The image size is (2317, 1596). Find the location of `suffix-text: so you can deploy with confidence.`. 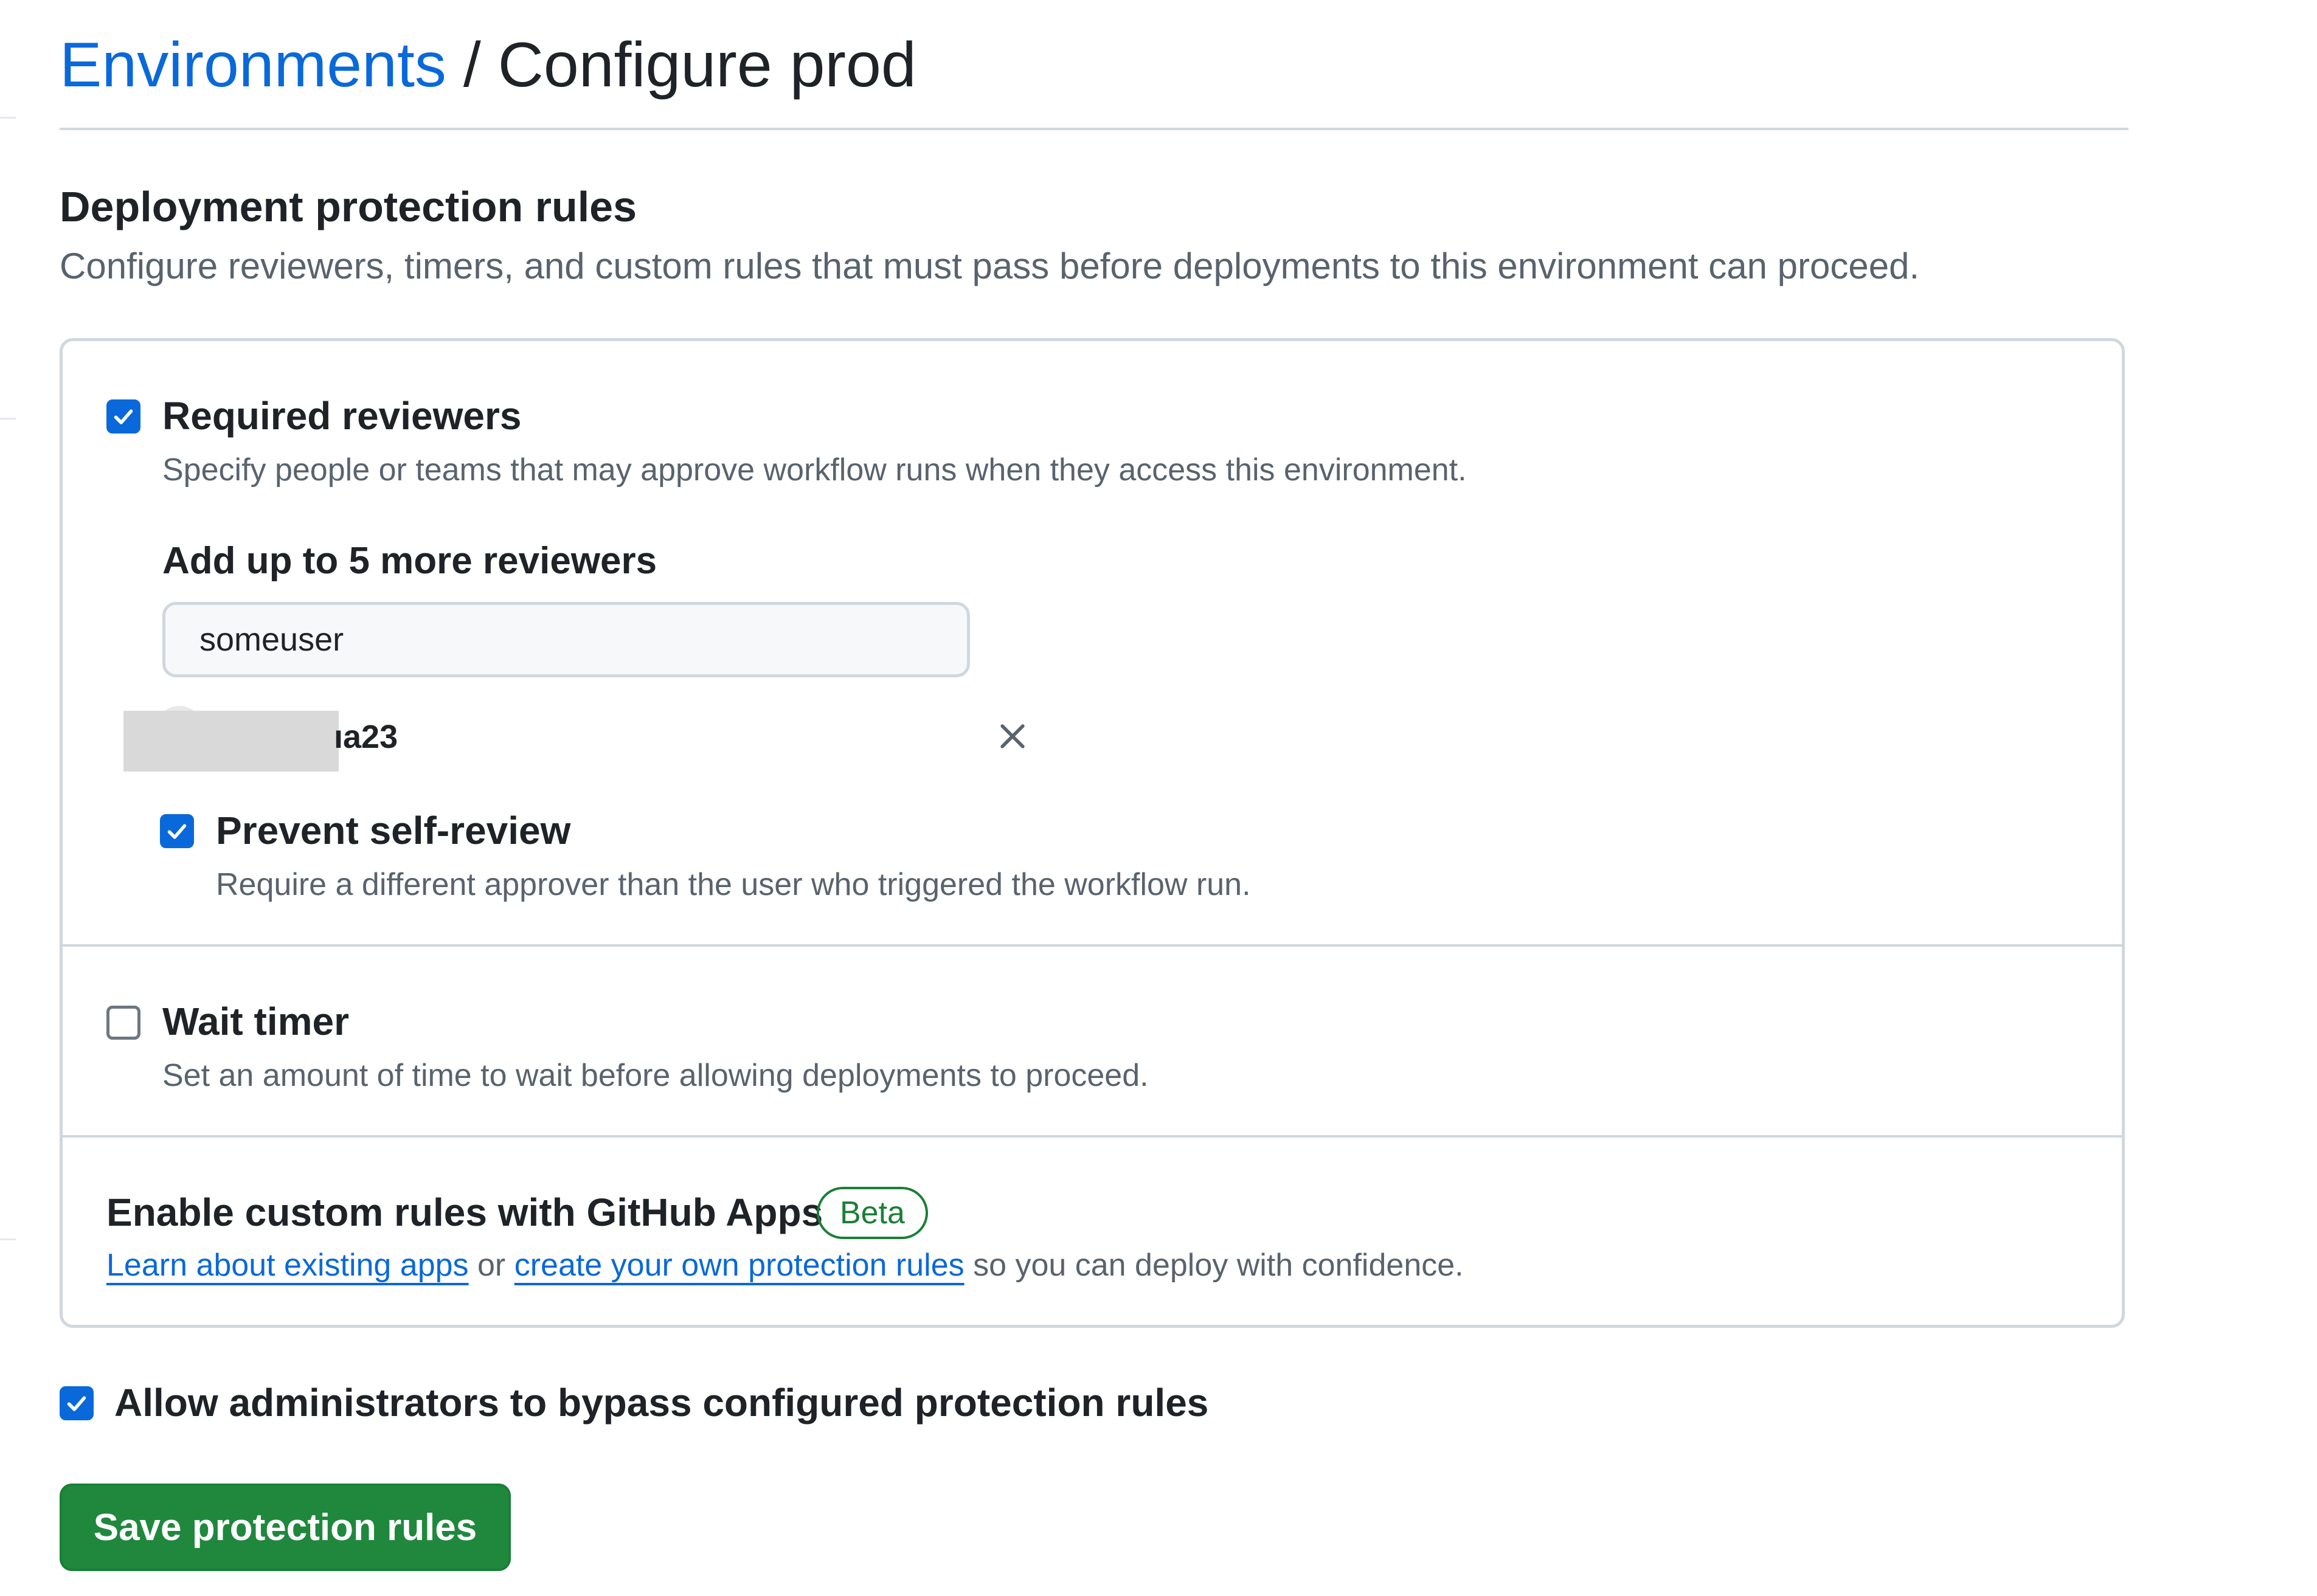

suffix-text: so you can deploy with confidence. is located at coordinates (1218, 1265).